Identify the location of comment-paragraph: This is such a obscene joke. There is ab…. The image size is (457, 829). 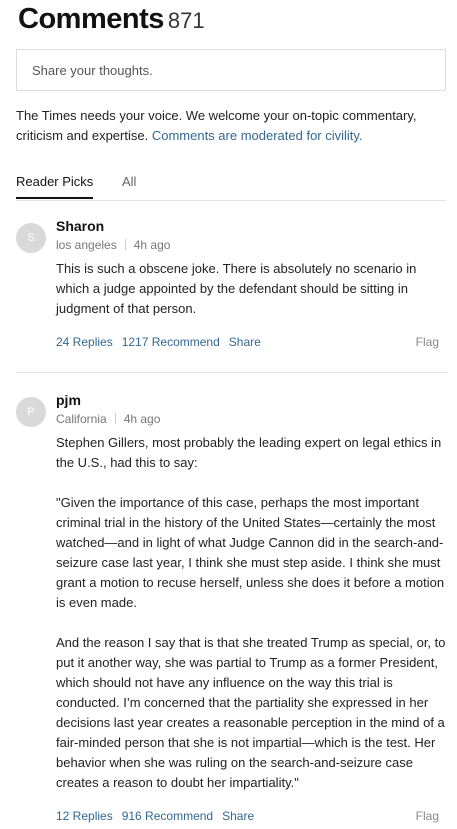
(236, 288).